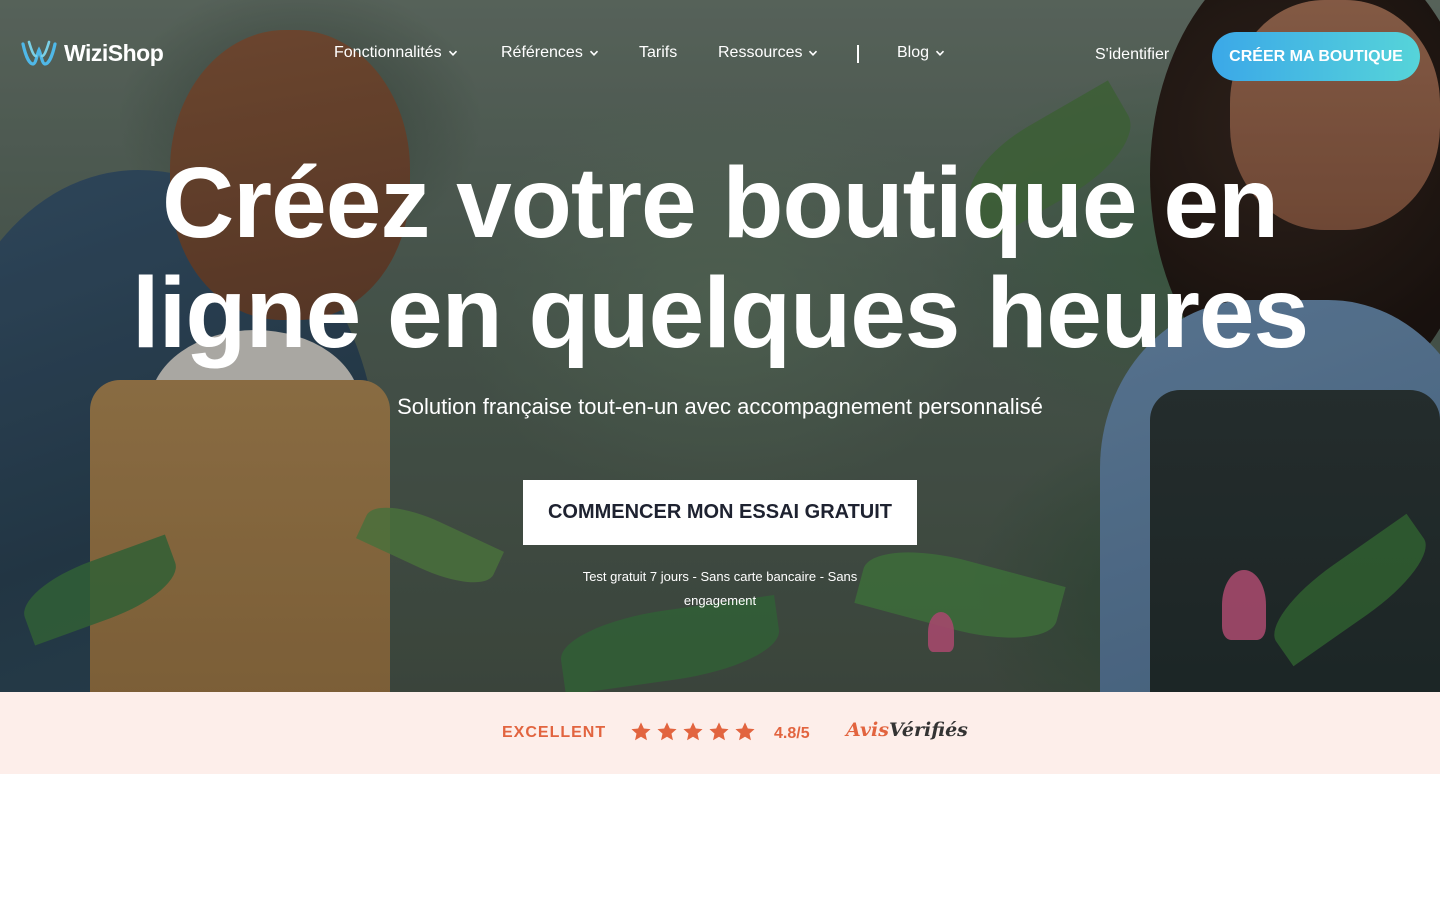 The height and width of the screenshot is (900, 1440). I want to click on hero-headline-line2: ligne en quelques heures, so click(720, 313).